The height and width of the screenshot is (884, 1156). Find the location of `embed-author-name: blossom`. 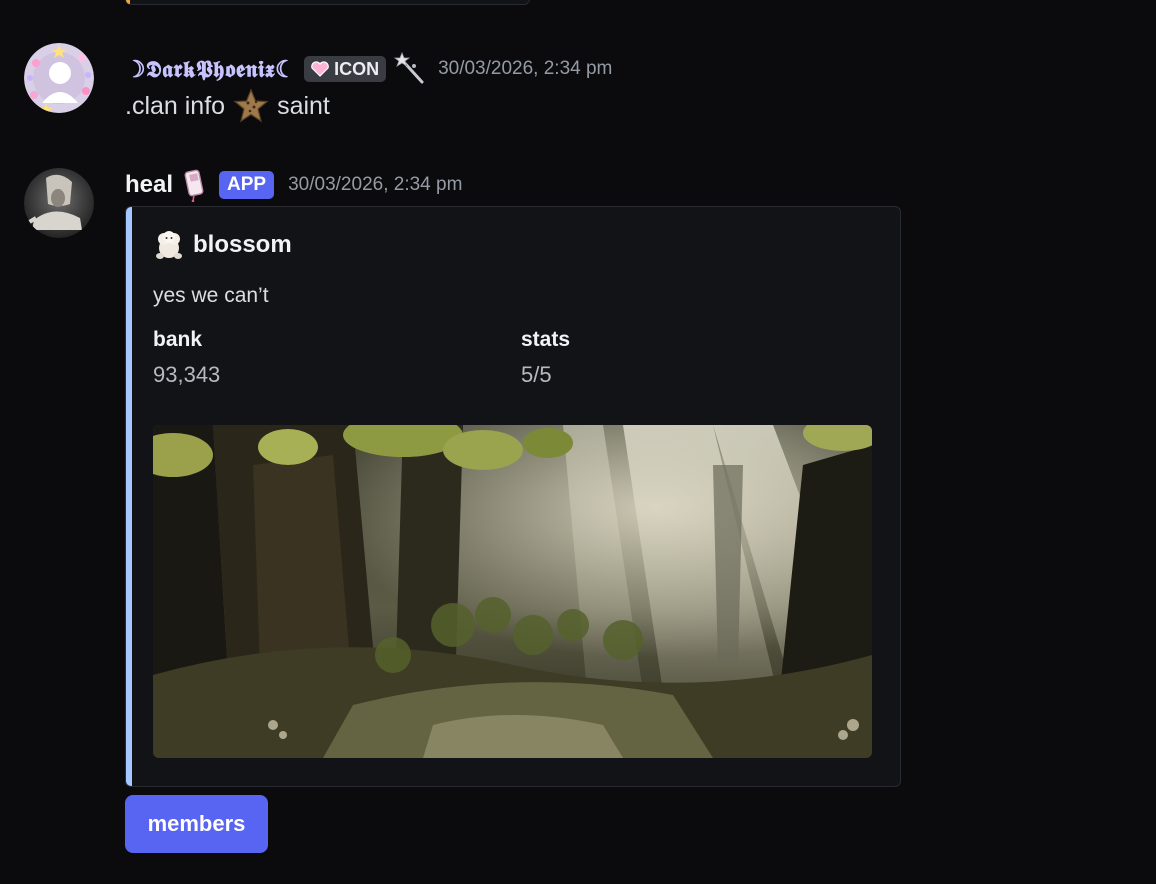

embed-author-name: blossom is located at coordinates (242, 244).